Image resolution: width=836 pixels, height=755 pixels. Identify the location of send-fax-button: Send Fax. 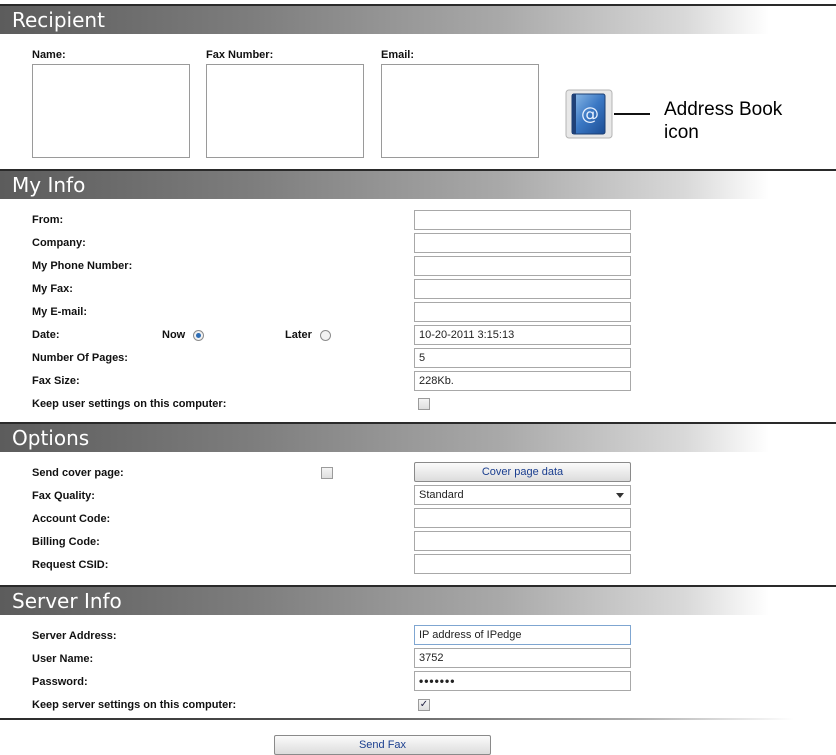
(382, 745).